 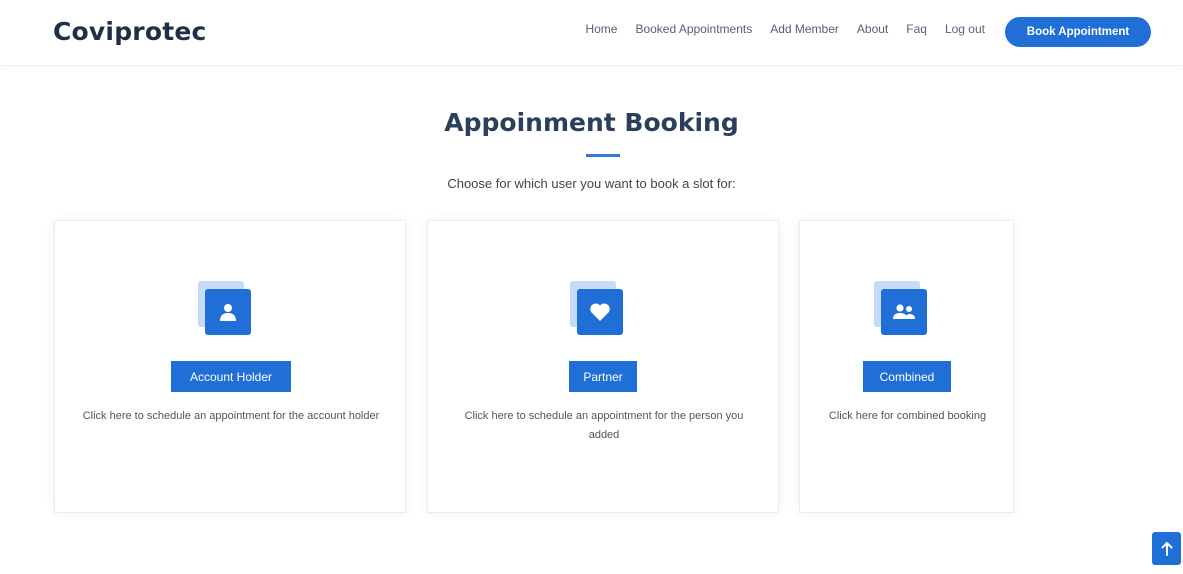 What do you see at coordinates (130, 31) in the screenshot?
I see `logo: Coviprotec` at bounding box center [130, 31].